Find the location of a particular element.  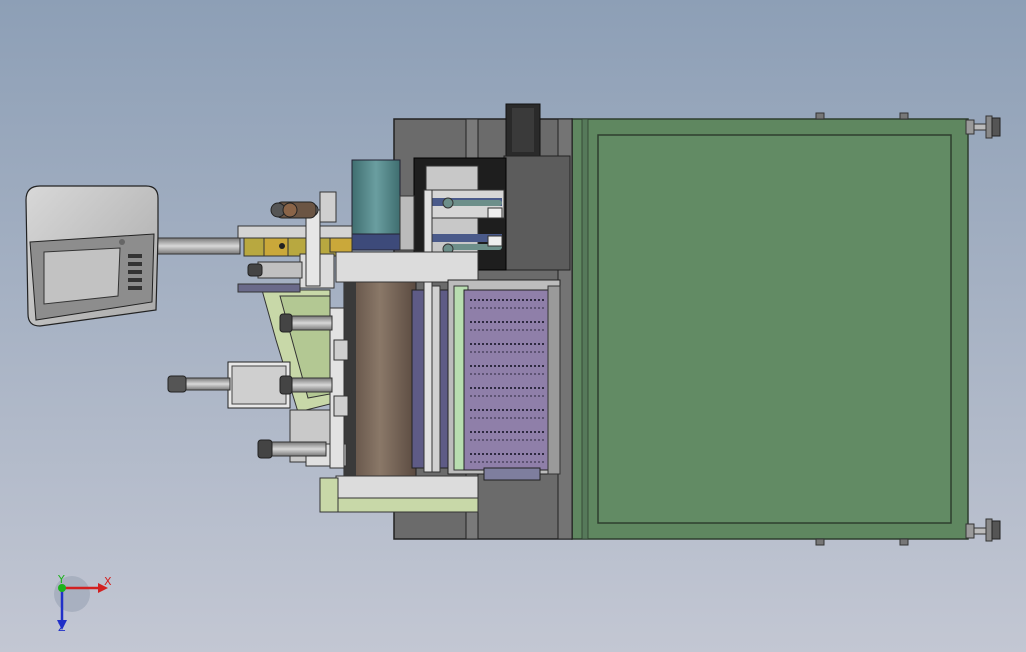

feed-roller is located at coordinates (380, 379).